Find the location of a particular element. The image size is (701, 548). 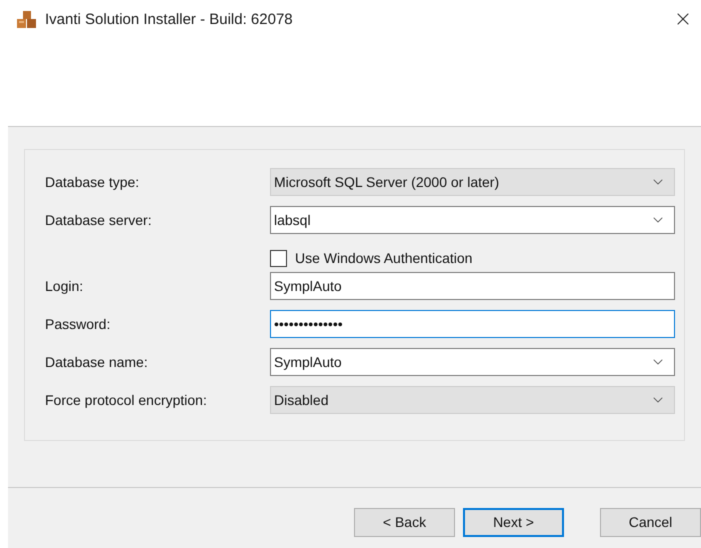

boxes-icon is located at coordinates (27, 20).